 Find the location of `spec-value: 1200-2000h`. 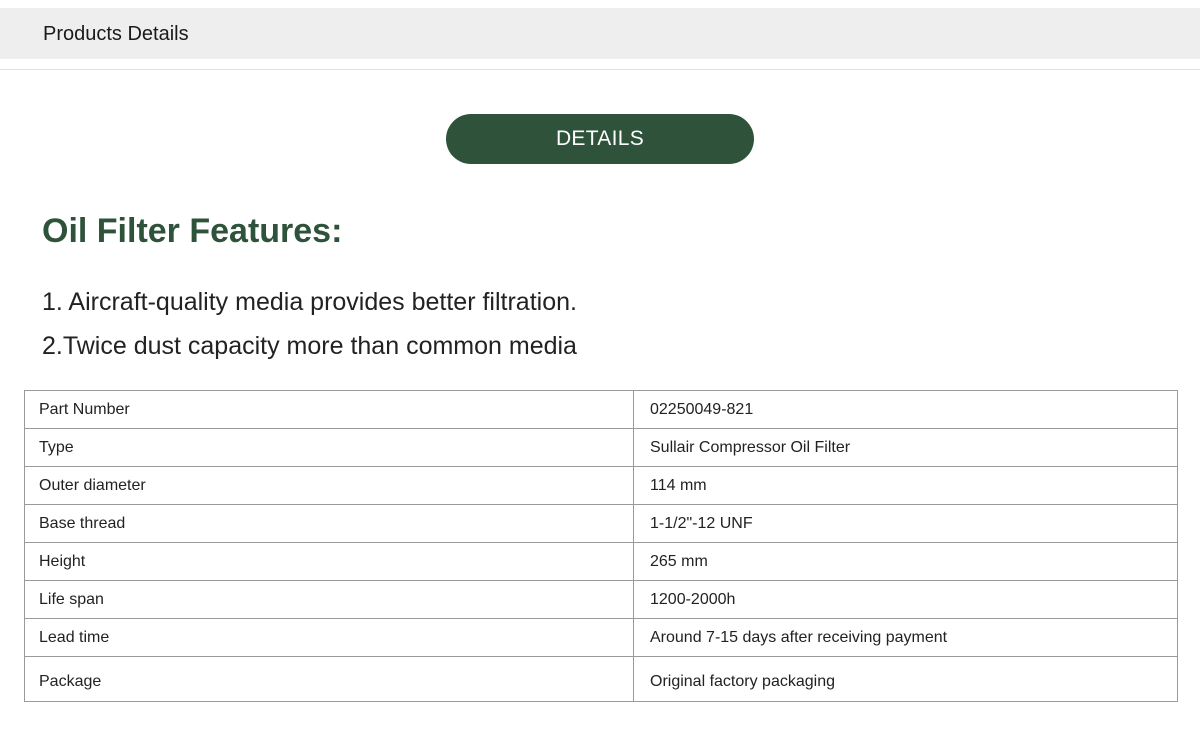

spec-value: 1200-2000h is located at coordinates (905, 599).